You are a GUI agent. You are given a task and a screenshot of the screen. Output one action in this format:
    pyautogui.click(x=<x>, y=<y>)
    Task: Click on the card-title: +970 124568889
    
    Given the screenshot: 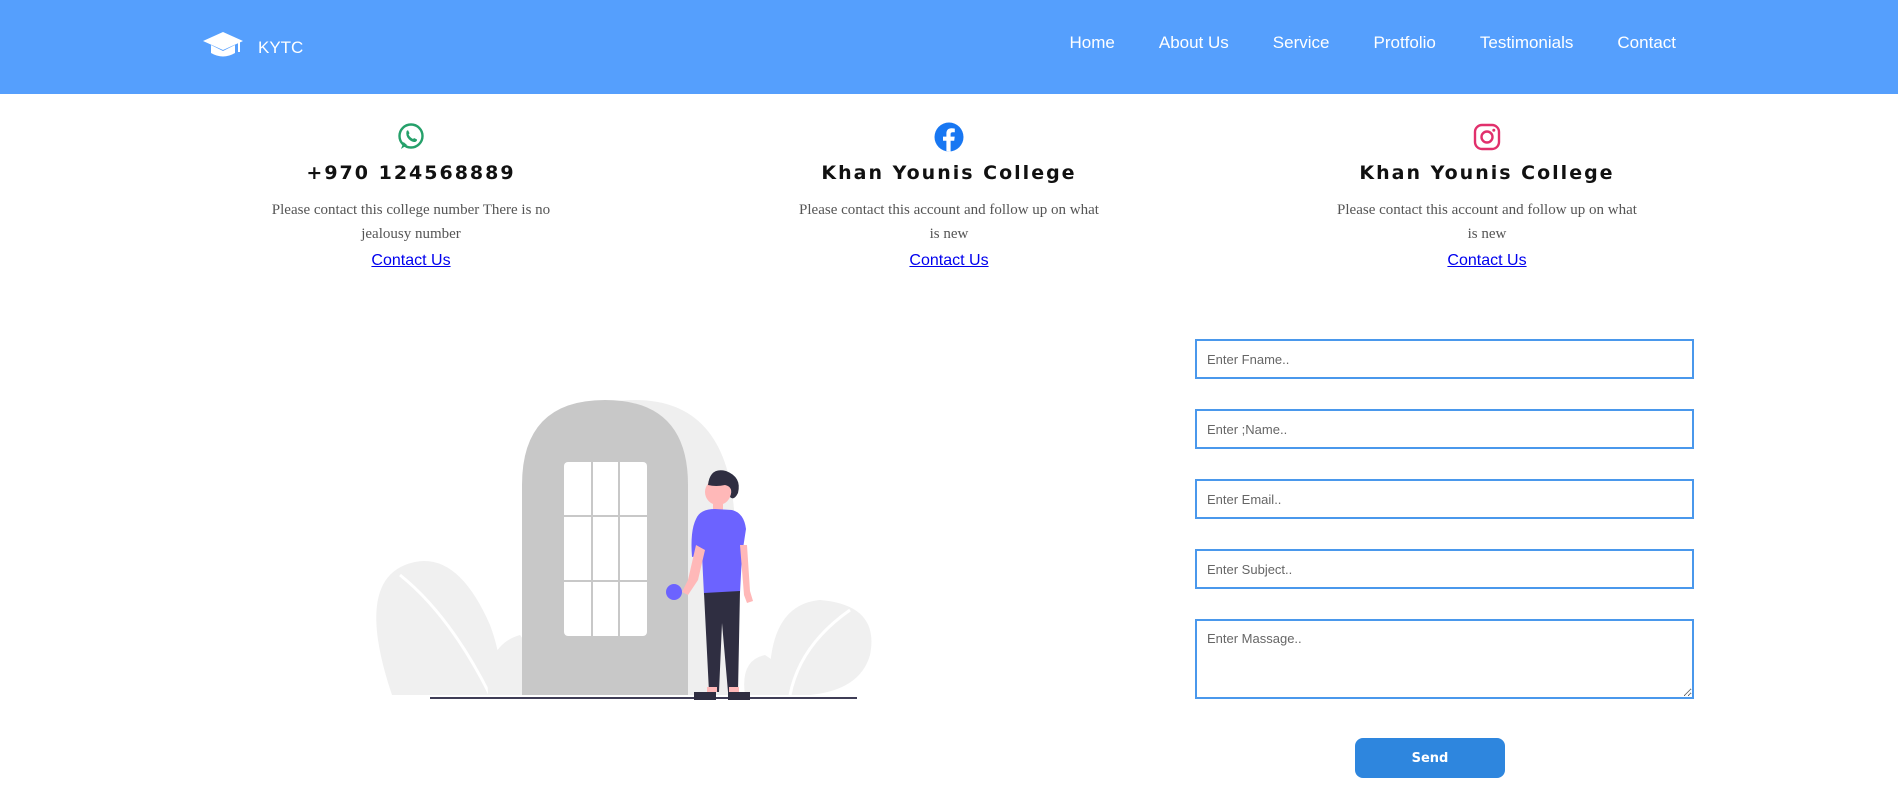 What is the action you would take?
    pyautogui.click(x=411, y=173)
    